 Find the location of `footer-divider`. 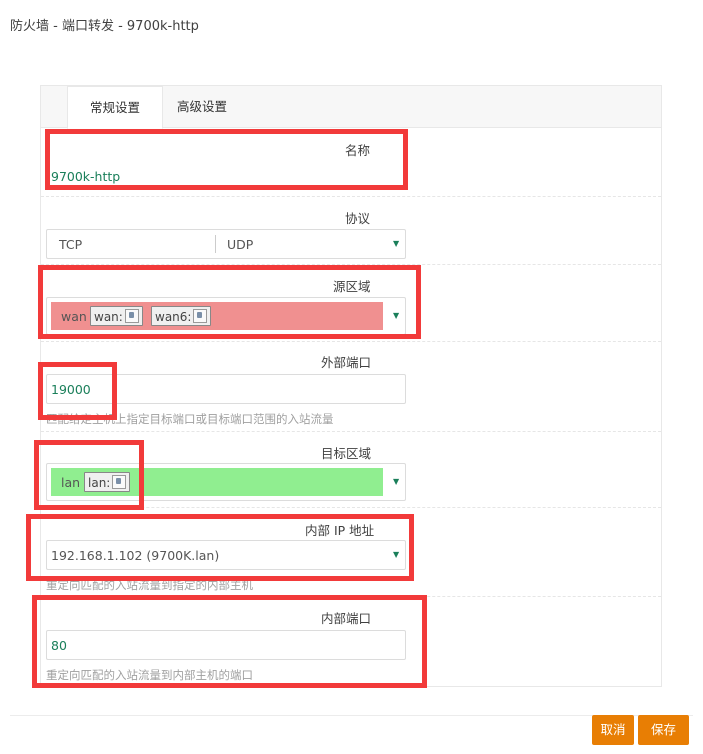

footer-divider is located at coordinates (351, 715).